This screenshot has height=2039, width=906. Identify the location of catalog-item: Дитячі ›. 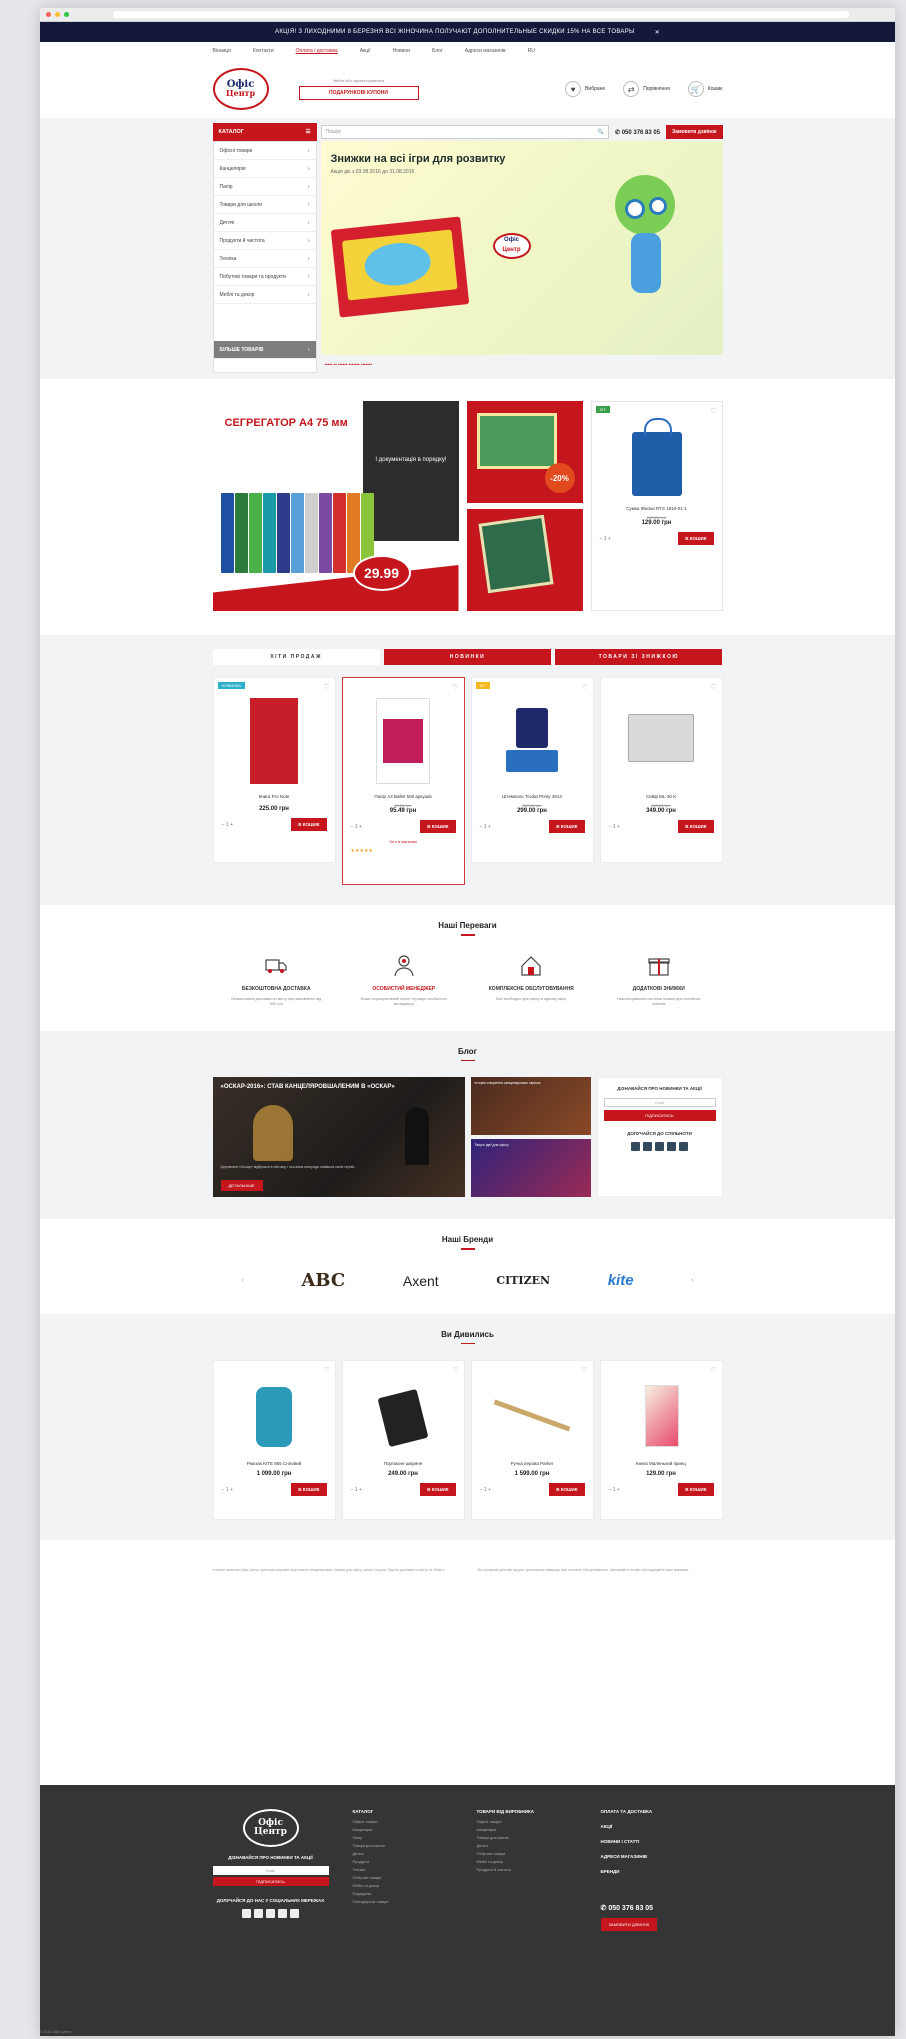
(264, 223).